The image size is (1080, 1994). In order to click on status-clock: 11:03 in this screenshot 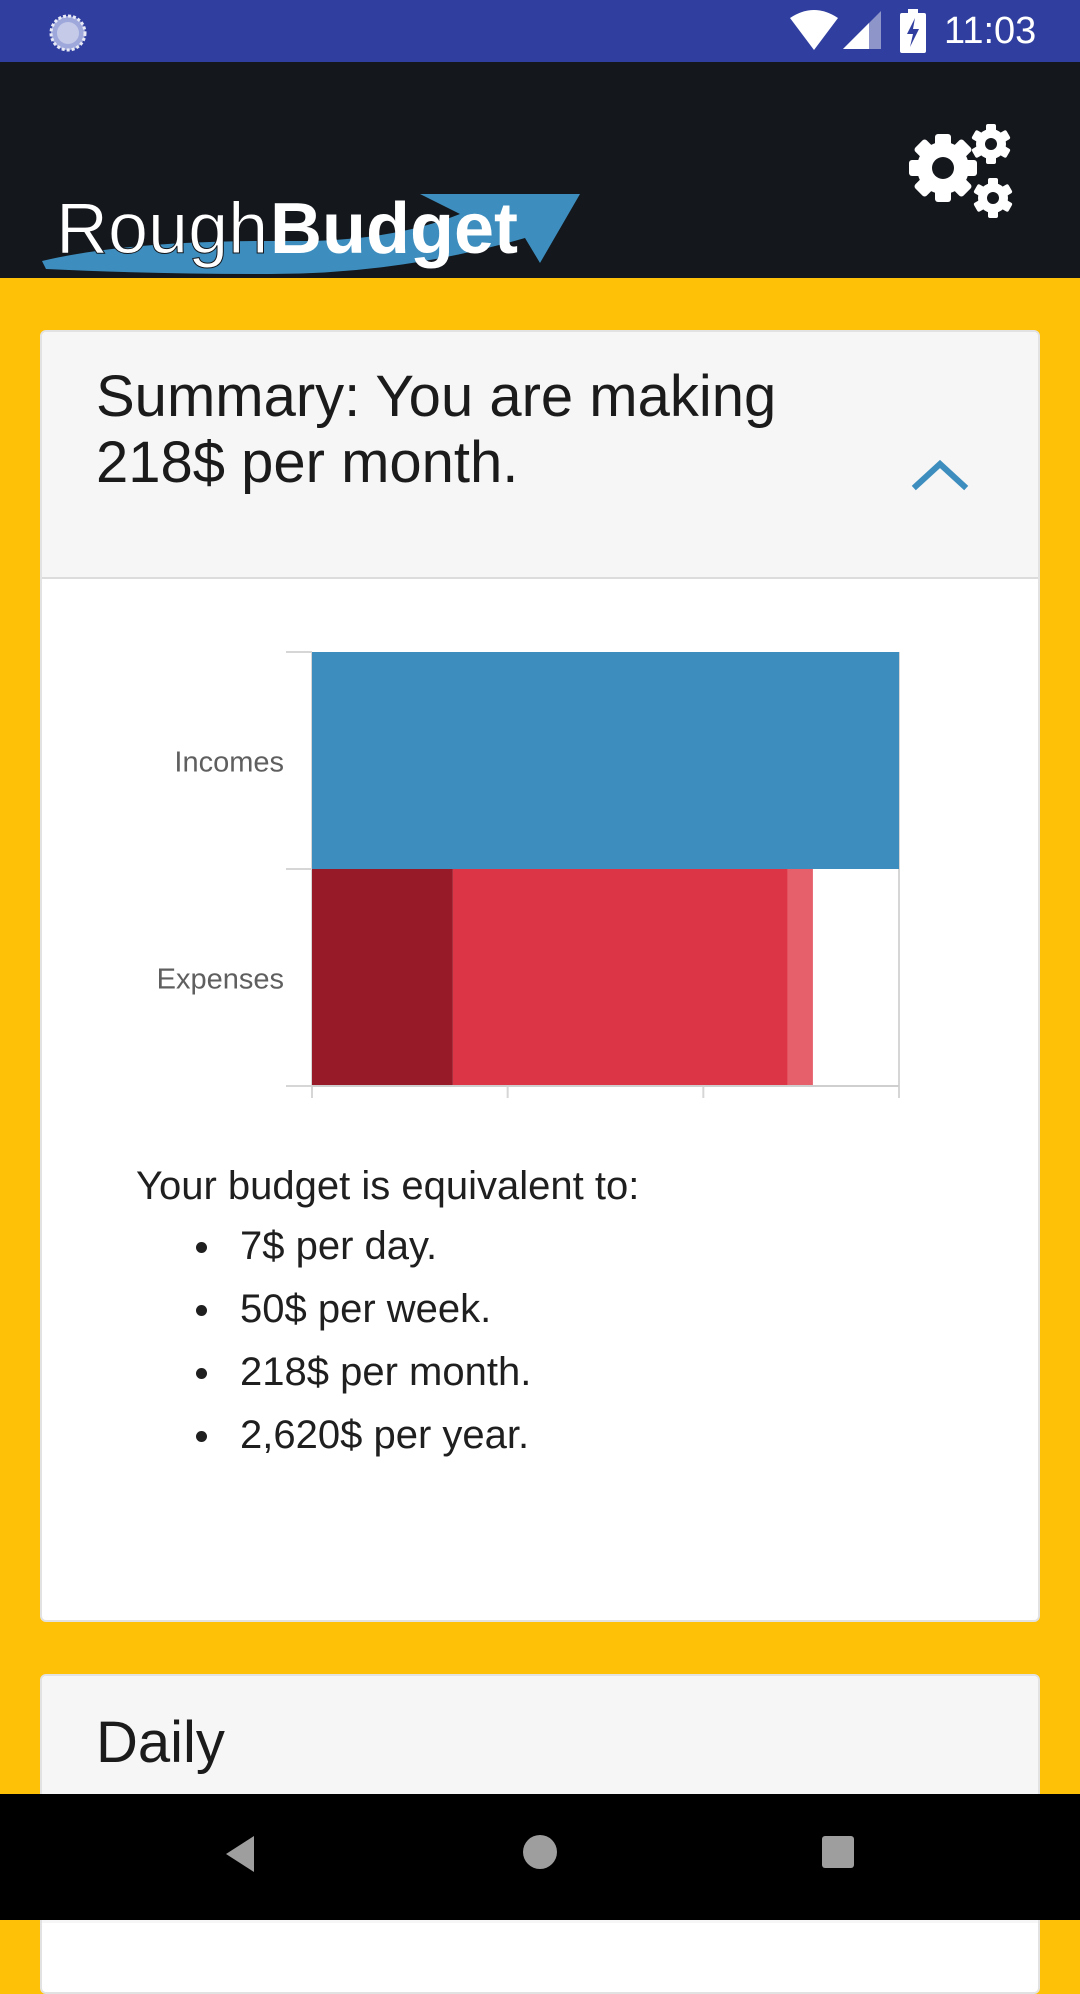, I will do `click(990, 31)`.